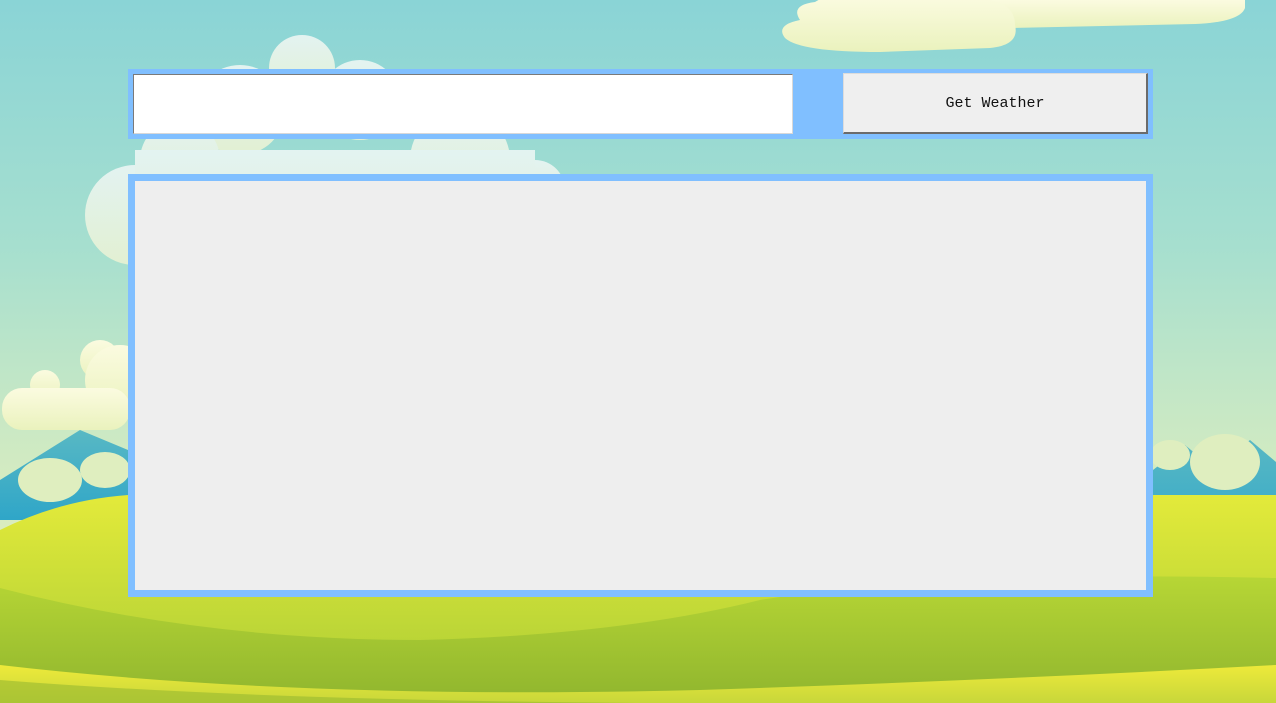  I want to click on get-weather-button: Get Weather, so click(995, 103).